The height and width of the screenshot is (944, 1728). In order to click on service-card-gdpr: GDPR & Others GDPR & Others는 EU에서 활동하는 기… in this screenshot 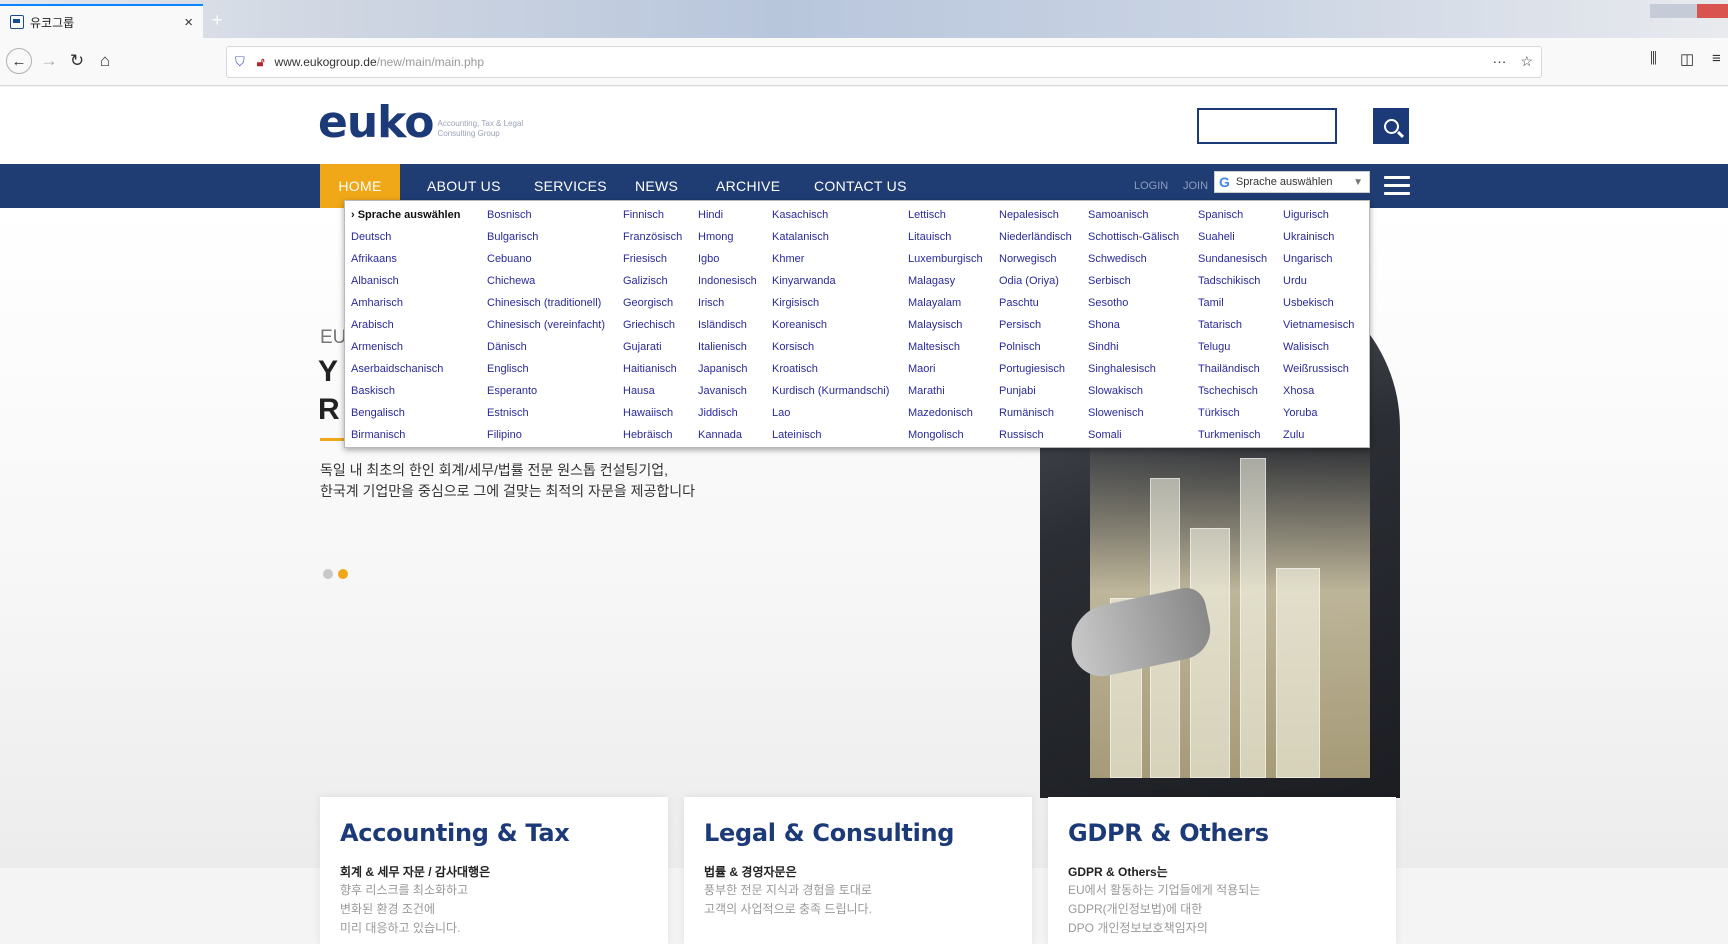, I will do `click(1222, 870)`.